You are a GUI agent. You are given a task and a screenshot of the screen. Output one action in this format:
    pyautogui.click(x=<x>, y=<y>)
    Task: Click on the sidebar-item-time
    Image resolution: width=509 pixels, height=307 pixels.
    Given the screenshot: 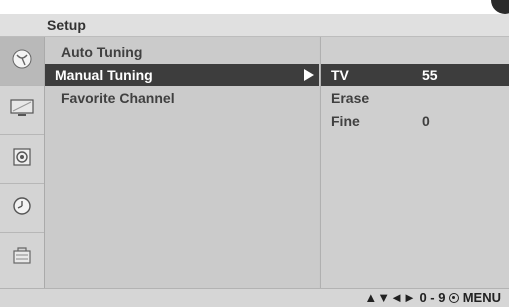 What is the action you would take?
    pyautogui.click(x=22, y=208)
    